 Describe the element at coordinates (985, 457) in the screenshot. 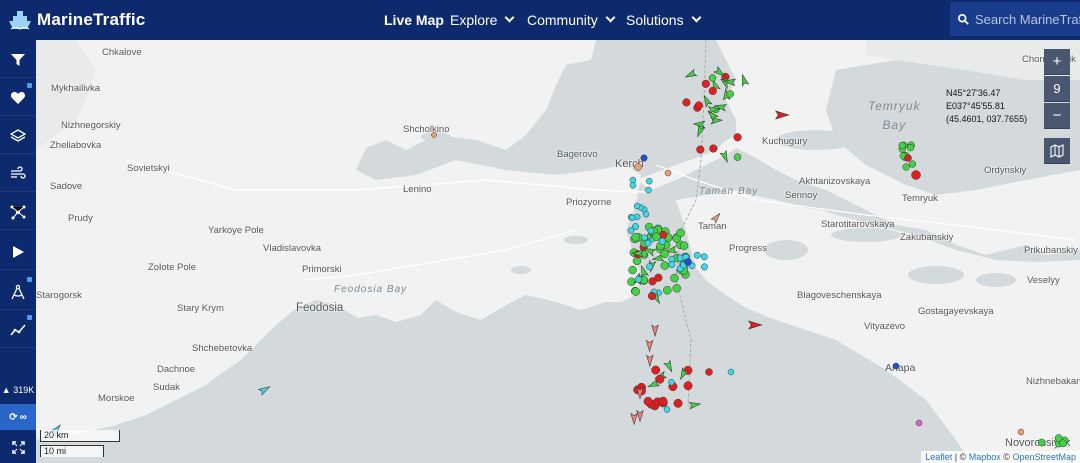

I see `mapbox-link: Mapbox` at that location.